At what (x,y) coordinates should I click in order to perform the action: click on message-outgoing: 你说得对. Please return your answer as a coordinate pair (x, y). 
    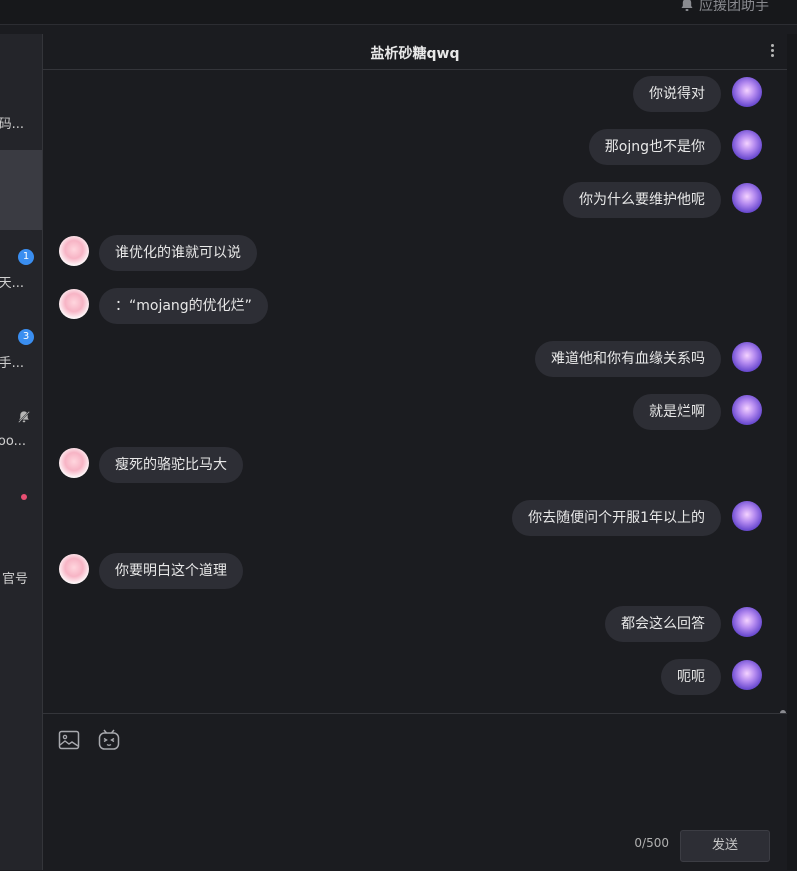
    Looking at the image, I should click on (415, 95).